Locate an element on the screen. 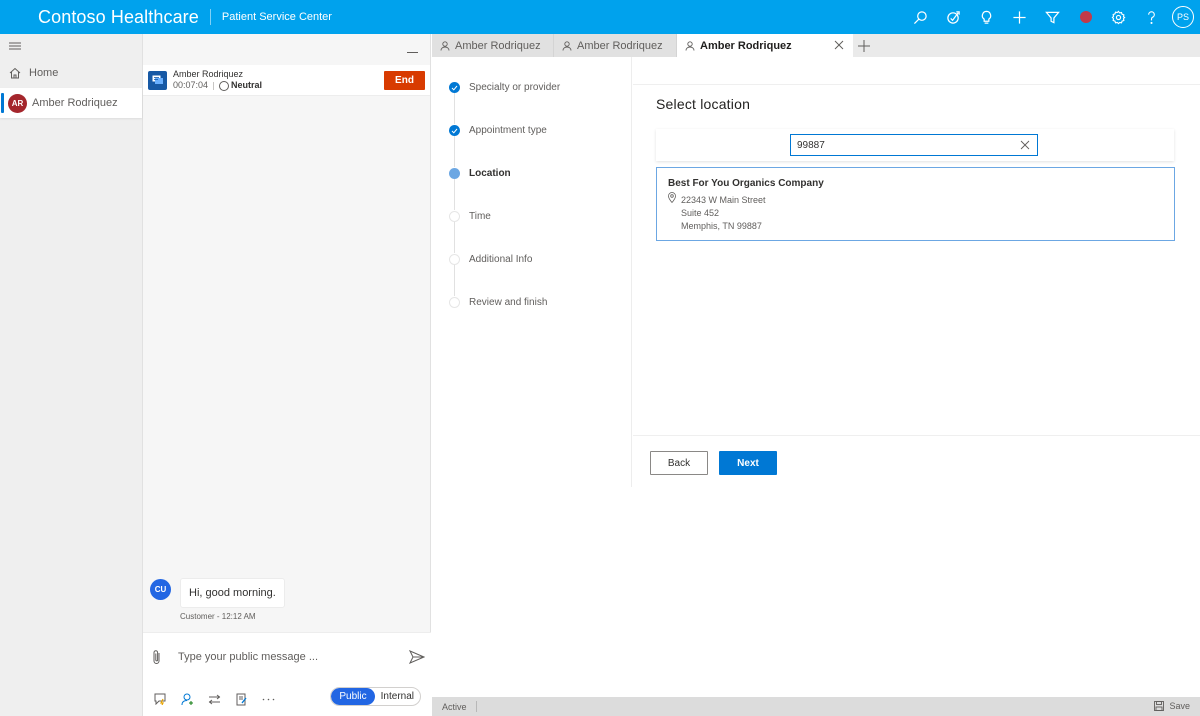 Image resolution: width=1200 pixels, height=716 pixels. save-button: Save is located at coordinates (1172, 706).